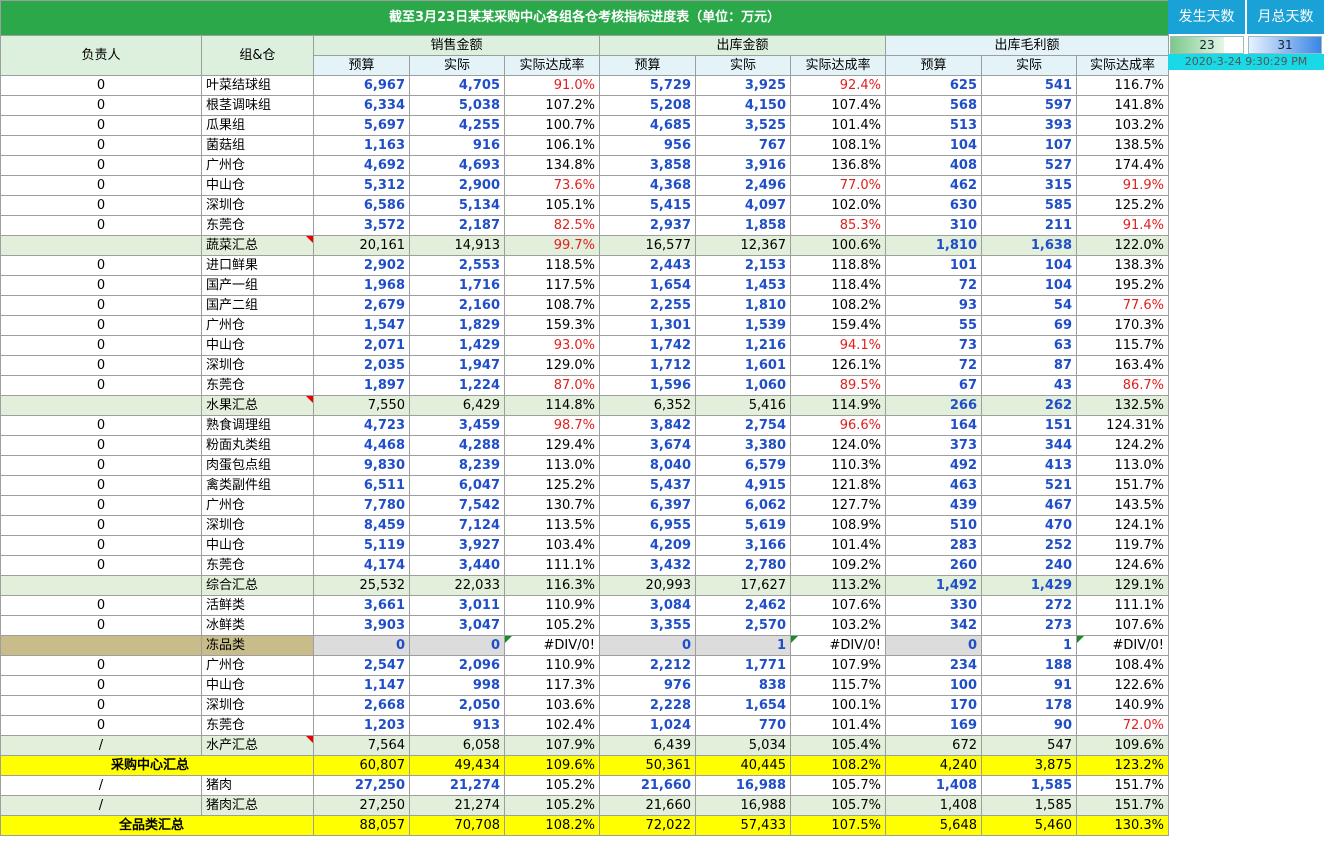 This screenshot has height=844, width=1324. Describe the element at coordinates (1029, 125) in the screenshot. I see `amount-cell: 393` at that location.